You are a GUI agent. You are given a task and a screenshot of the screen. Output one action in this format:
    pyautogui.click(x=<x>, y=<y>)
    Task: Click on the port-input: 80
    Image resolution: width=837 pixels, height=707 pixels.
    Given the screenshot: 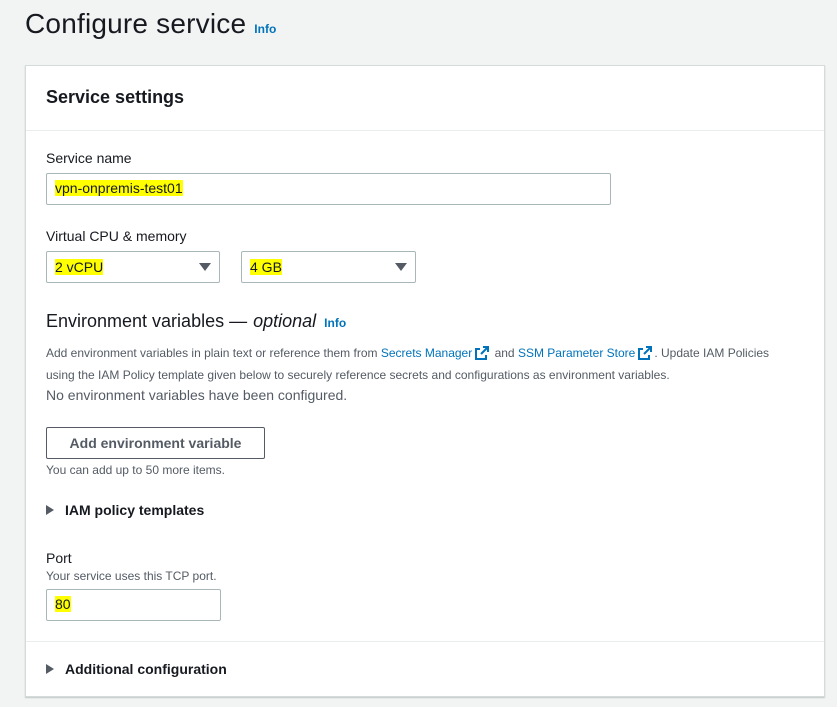 What is the action you would take?
    pyautogui.click(x=133, y=605)
    